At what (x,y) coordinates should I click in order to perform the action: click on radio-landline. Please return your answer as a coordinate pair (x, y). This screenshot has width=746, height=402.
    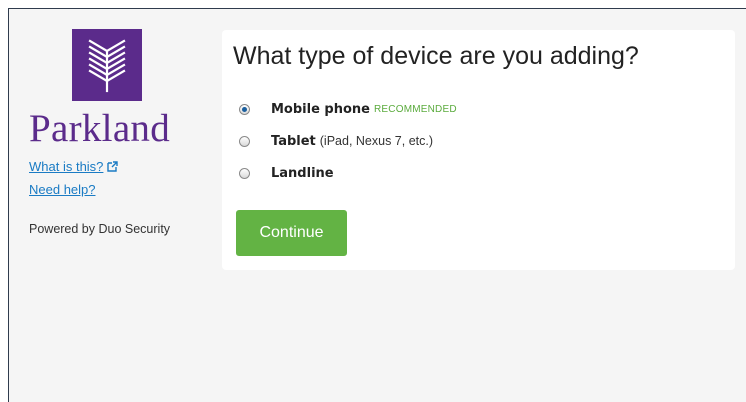
    Looking at the image, I should click on (244, 173).